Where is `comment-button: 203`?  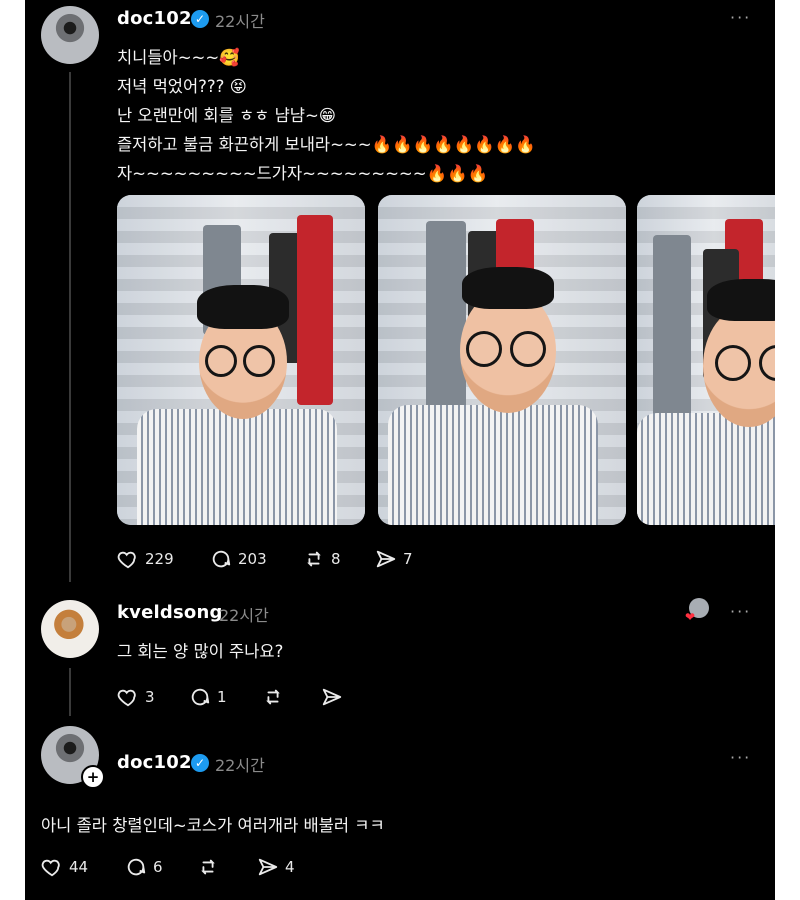
comment-button: 203 is located at coordinates (238, 559).